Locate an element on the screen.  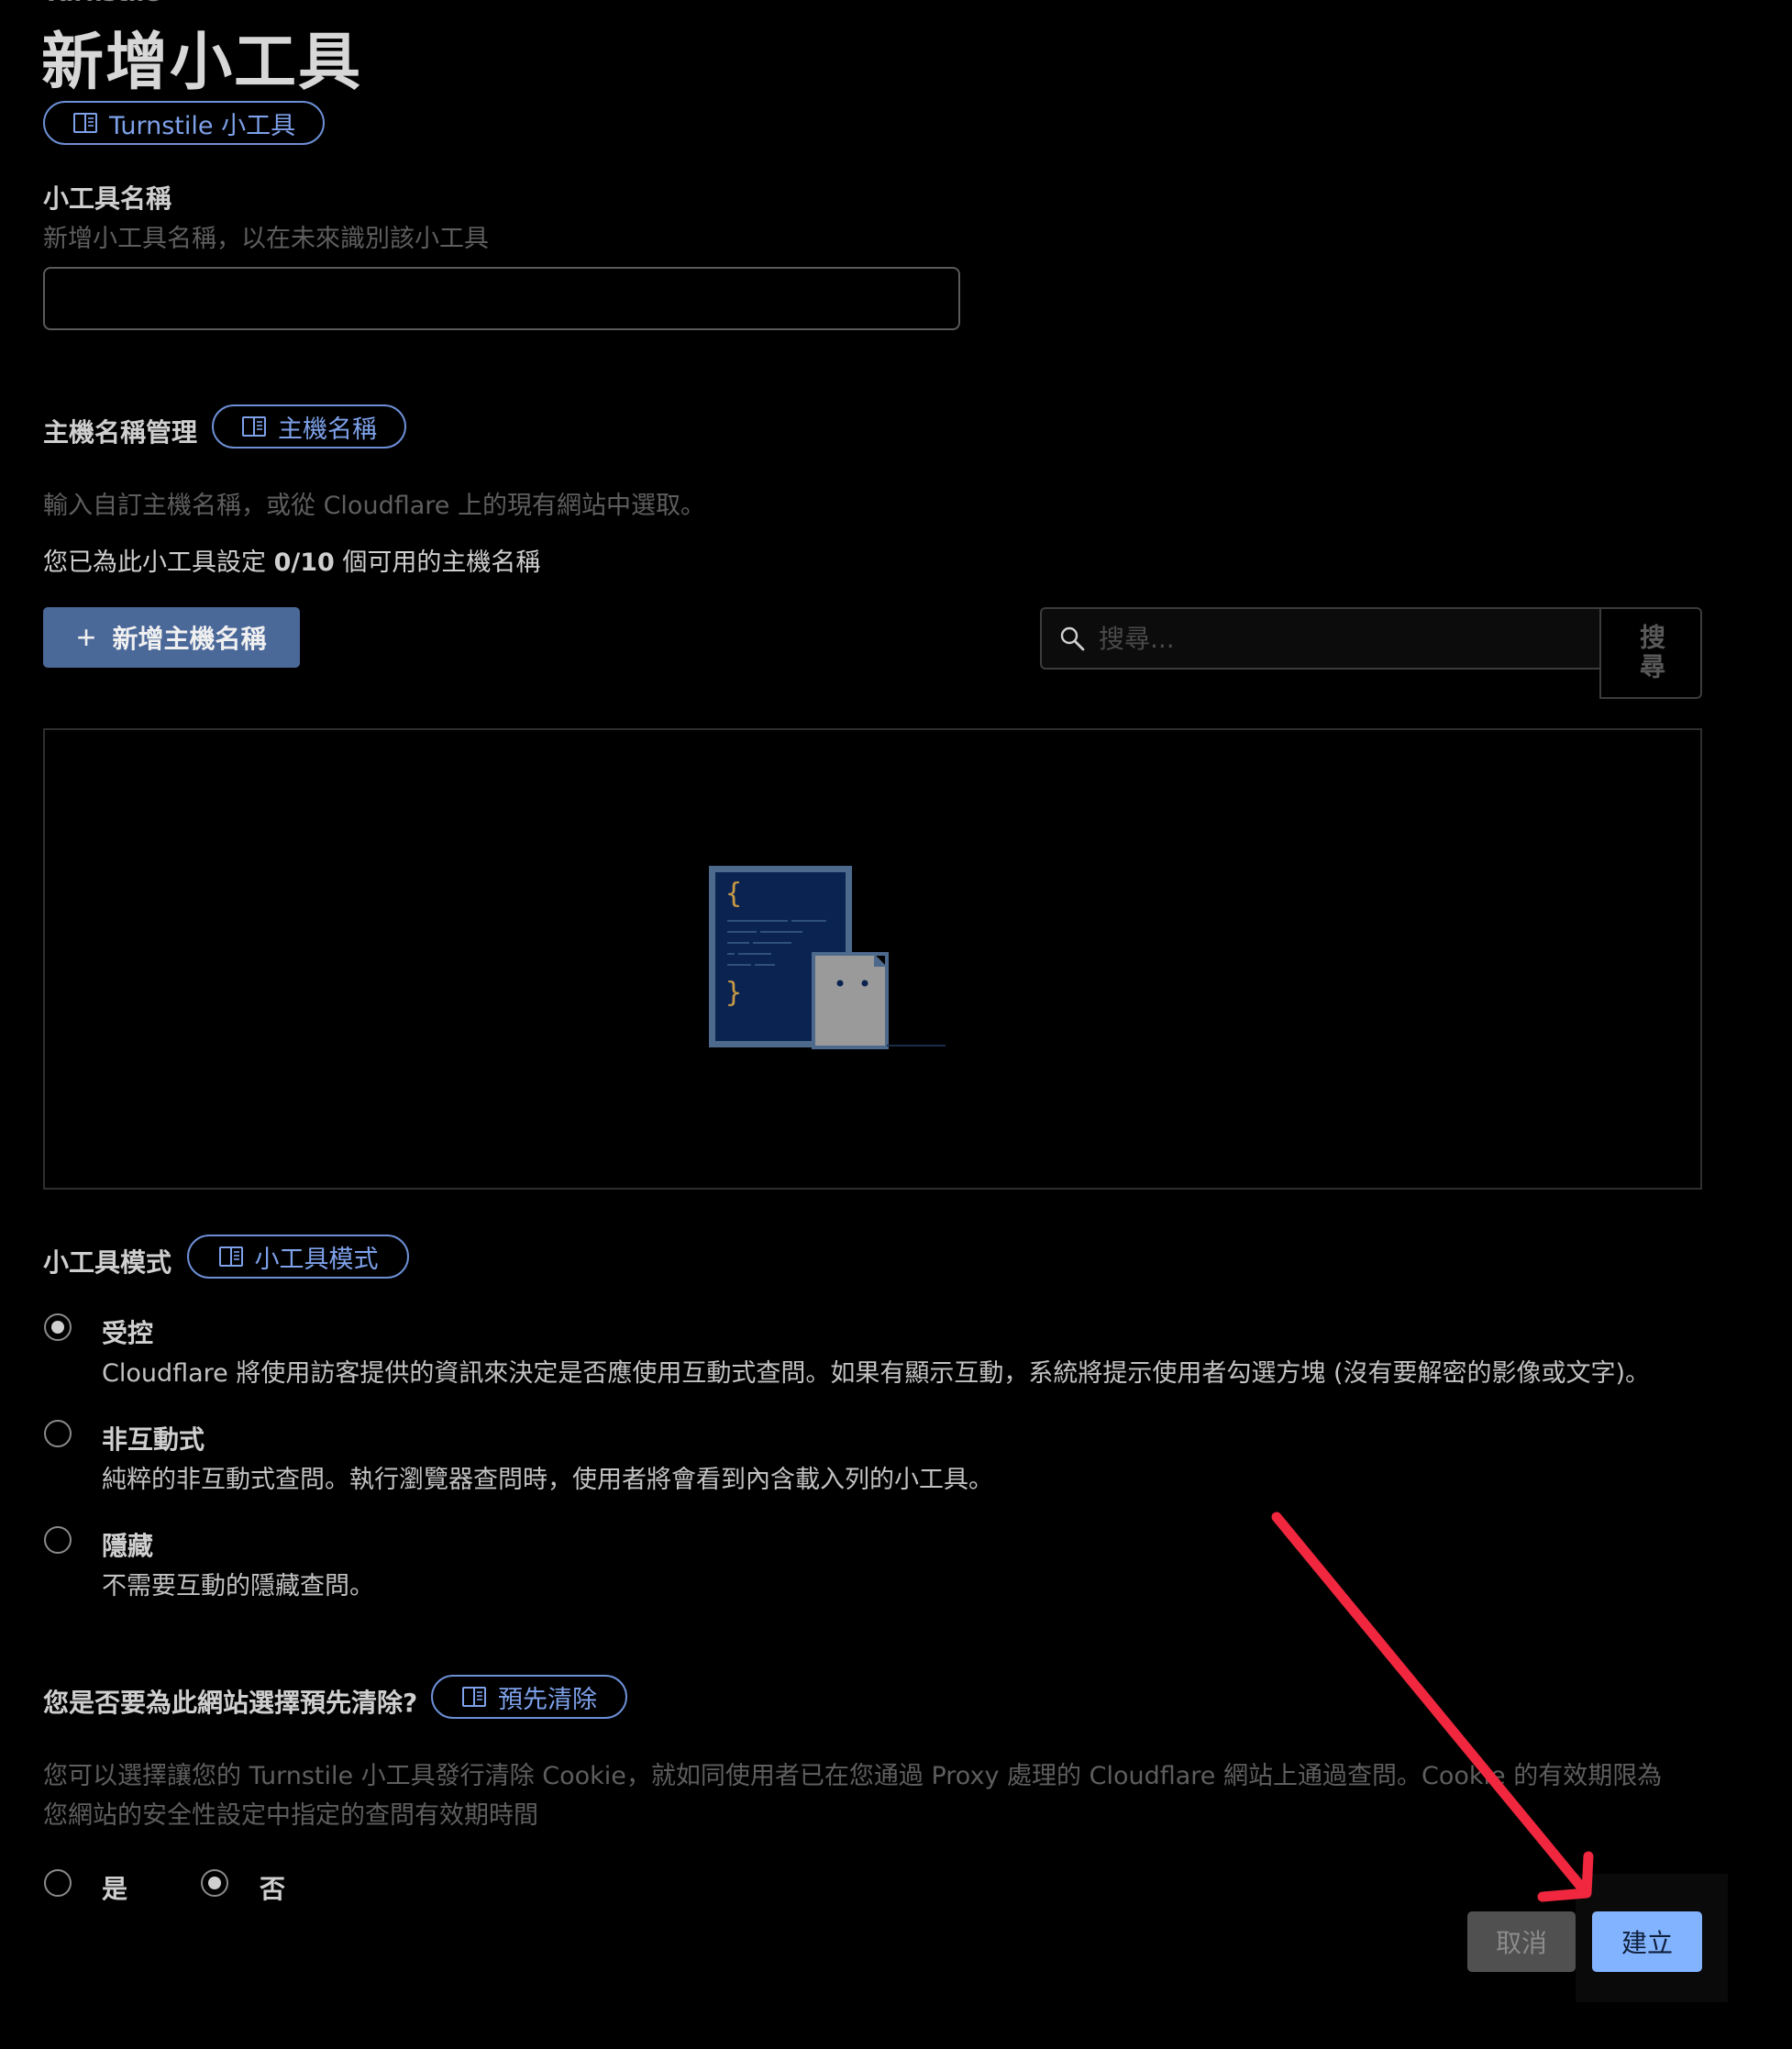
turnstile-doc-link: Turnstile 小工具 is located at coordinates (184, 123).